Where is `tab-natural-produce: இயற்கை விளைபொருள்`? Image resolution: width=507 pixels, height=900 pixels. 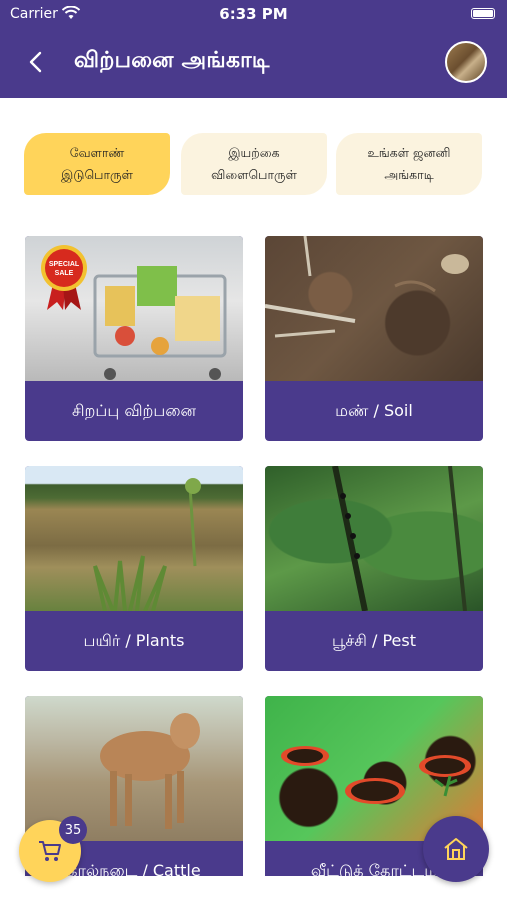 tab-natural-produce: இயற்கை விளைபொருள் is located at coordinates (254, 164).